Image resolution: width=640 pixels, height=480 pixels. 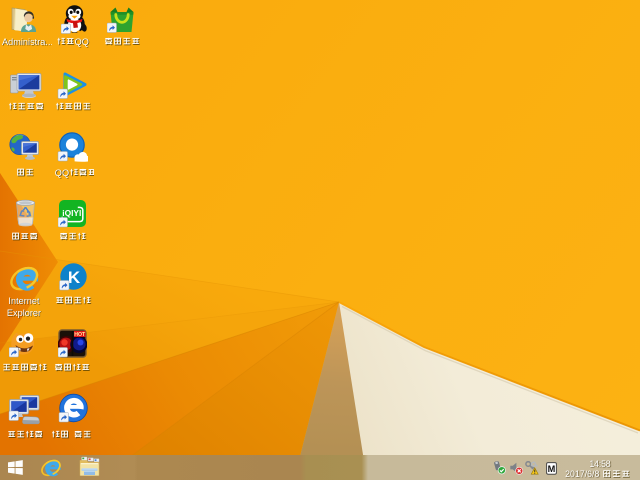 What do you see at coordinates (71, 213) in the screenshot?
I see `svg-text: iQIYI` at bounding box center [71, 213].